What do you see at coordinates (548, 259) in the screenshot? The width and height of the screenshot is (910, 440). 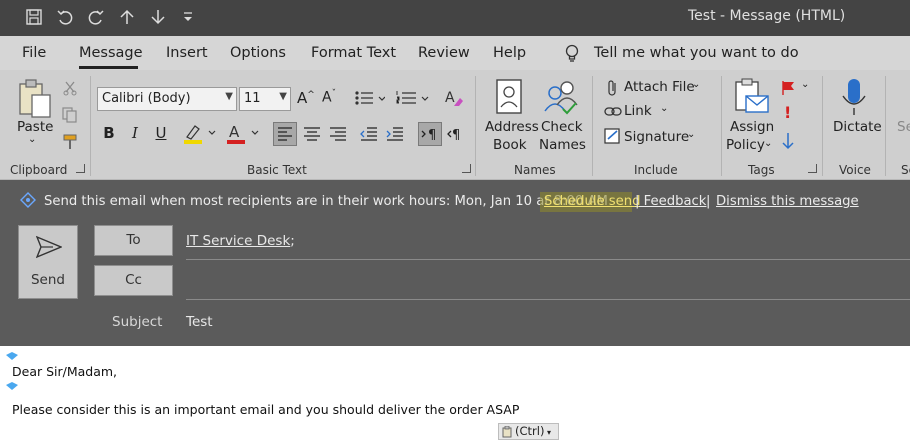 I see `to-field-line` at bounding box center [548, 259].